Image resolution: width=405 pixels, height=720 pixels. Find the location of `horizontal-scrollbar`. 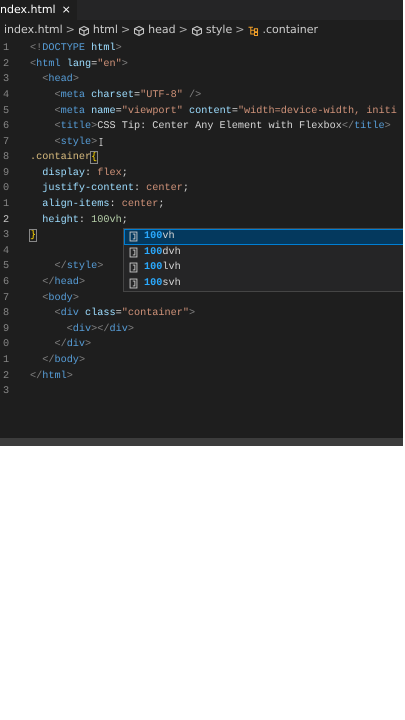

horizontal-scrollbar is located at coordinates (201, 442).